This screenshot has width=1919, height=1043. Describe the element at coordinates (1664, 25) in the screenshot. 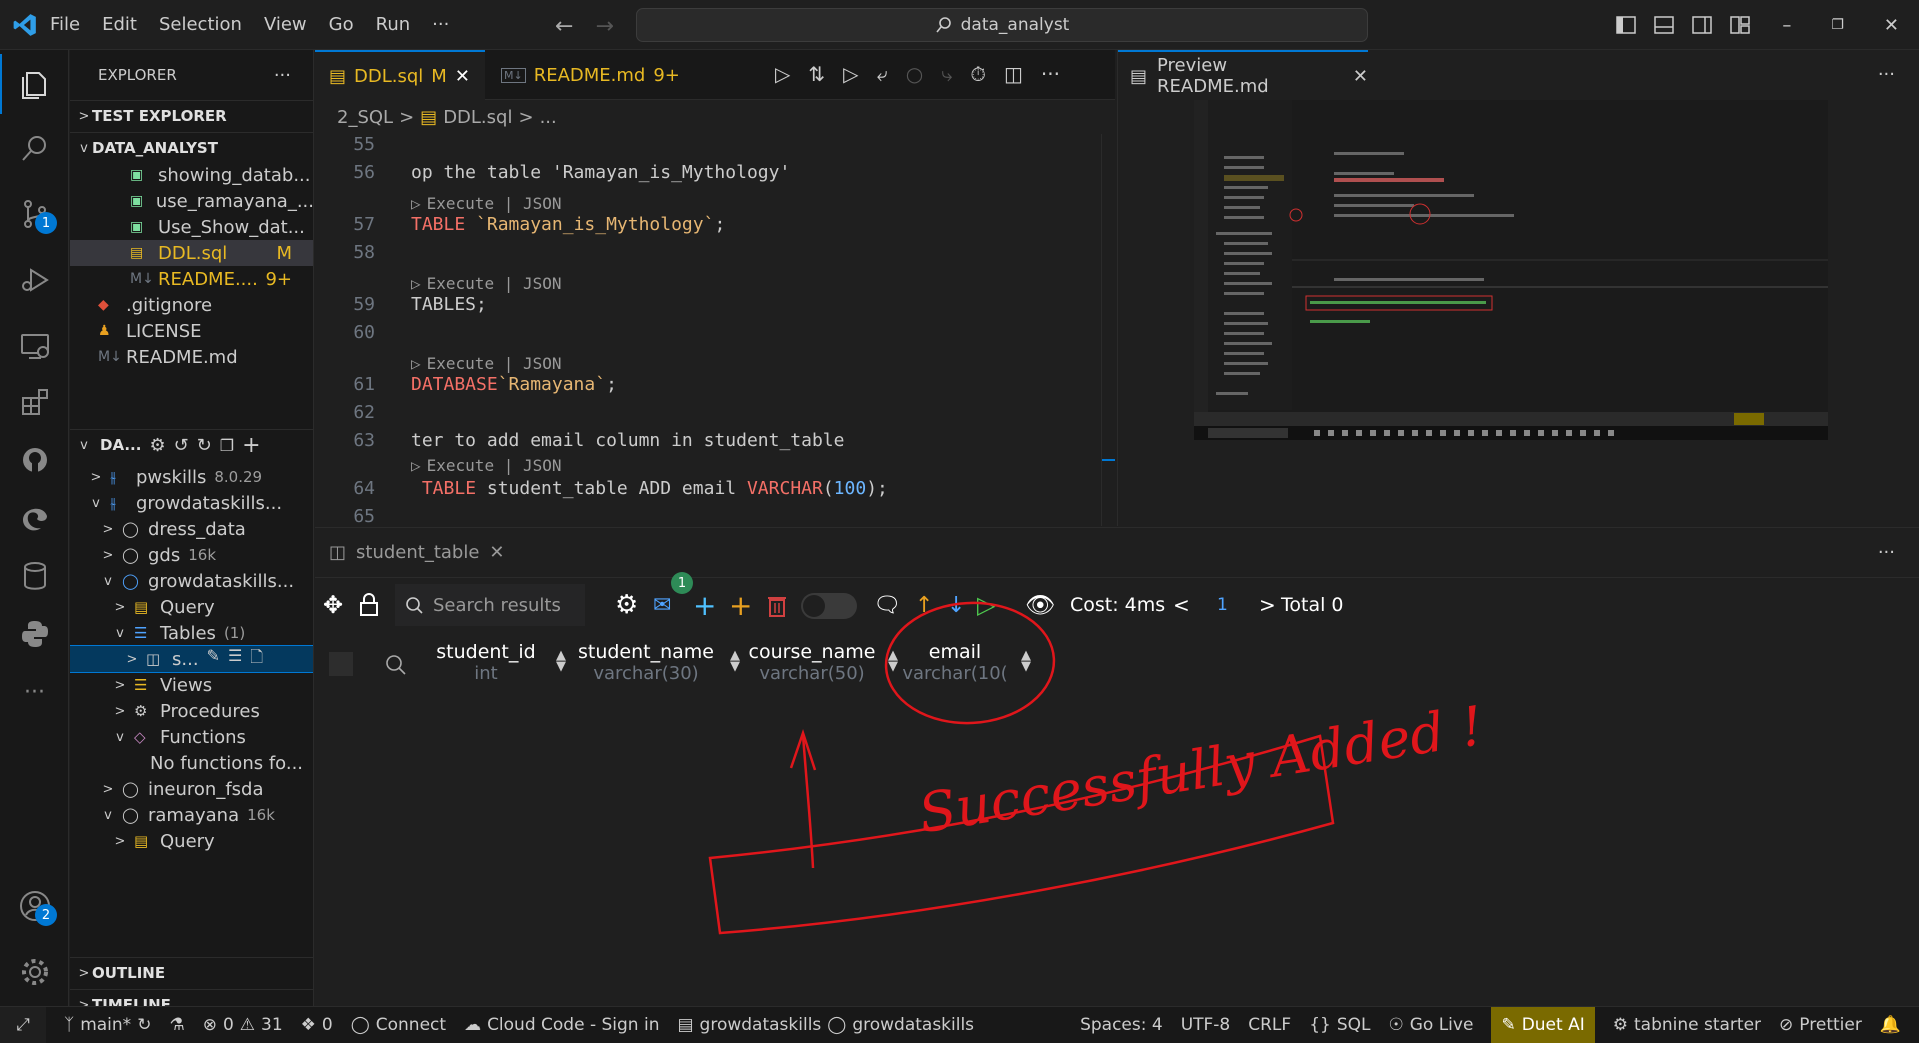

I see `toggle-panel-icon` at that location.